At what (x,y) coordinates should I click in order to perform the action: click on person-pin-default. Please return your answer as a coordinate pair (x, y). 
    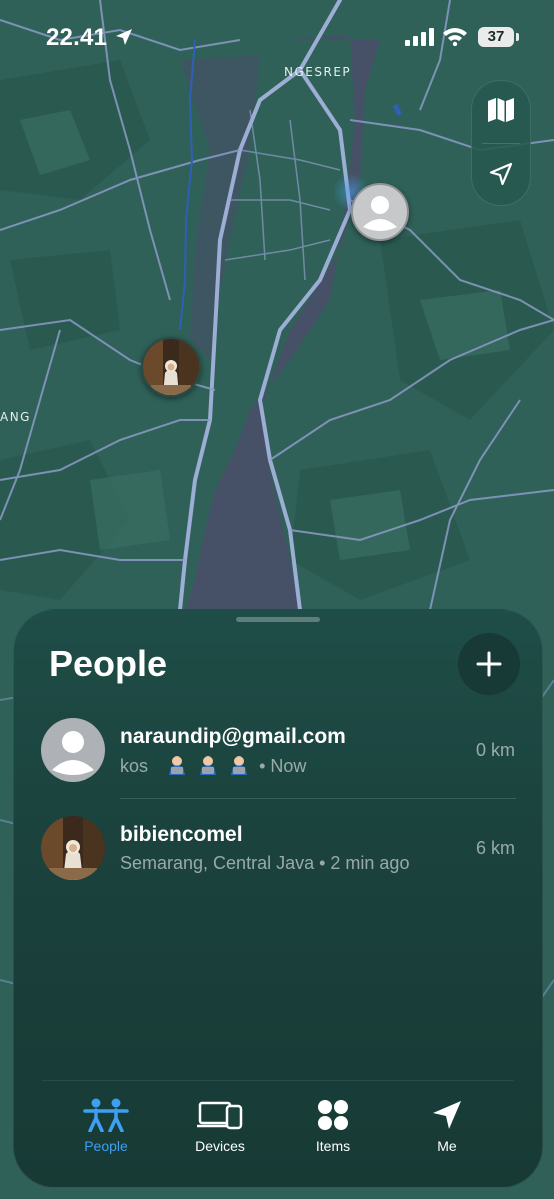
    Looking at the image, I should click on (380, 212).